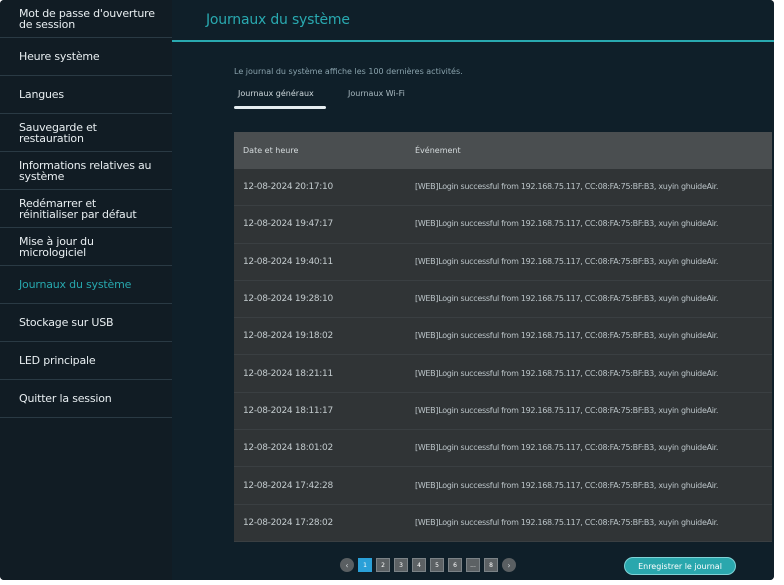  What do you see at coordinates (288, 336) in the screenshot?
I see `cell-date-time: 12-08-2024 19:18:02` at bounding box center [288, 336].